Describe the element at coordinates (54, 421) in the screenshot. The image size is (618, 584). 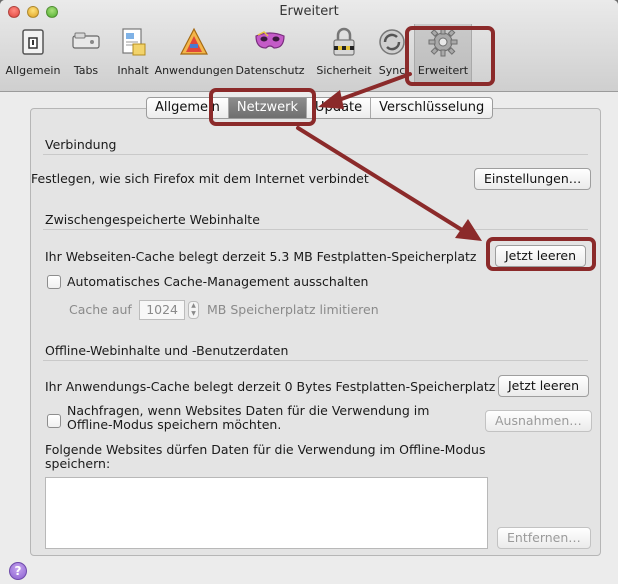
I see `offline-ask-checkbox` at that location.